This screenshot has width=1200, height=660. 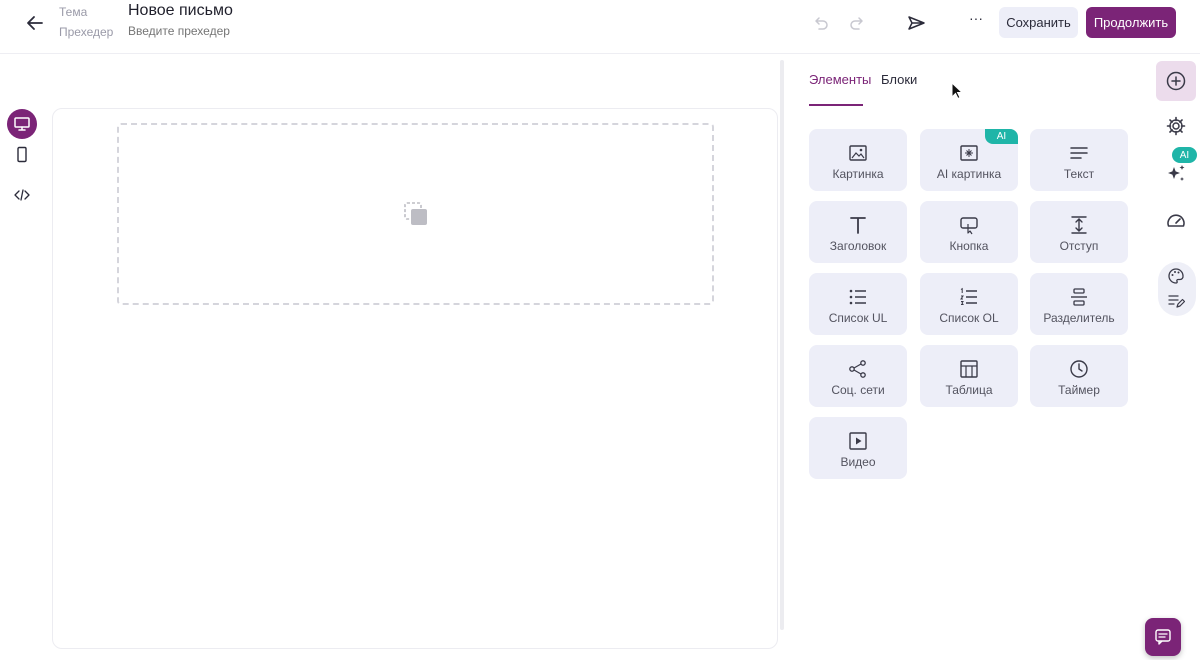 What do you see at coordinates (969, 246) in the screenshot?
I see `element-label: Кнопка` at bounding box center [969, 246].